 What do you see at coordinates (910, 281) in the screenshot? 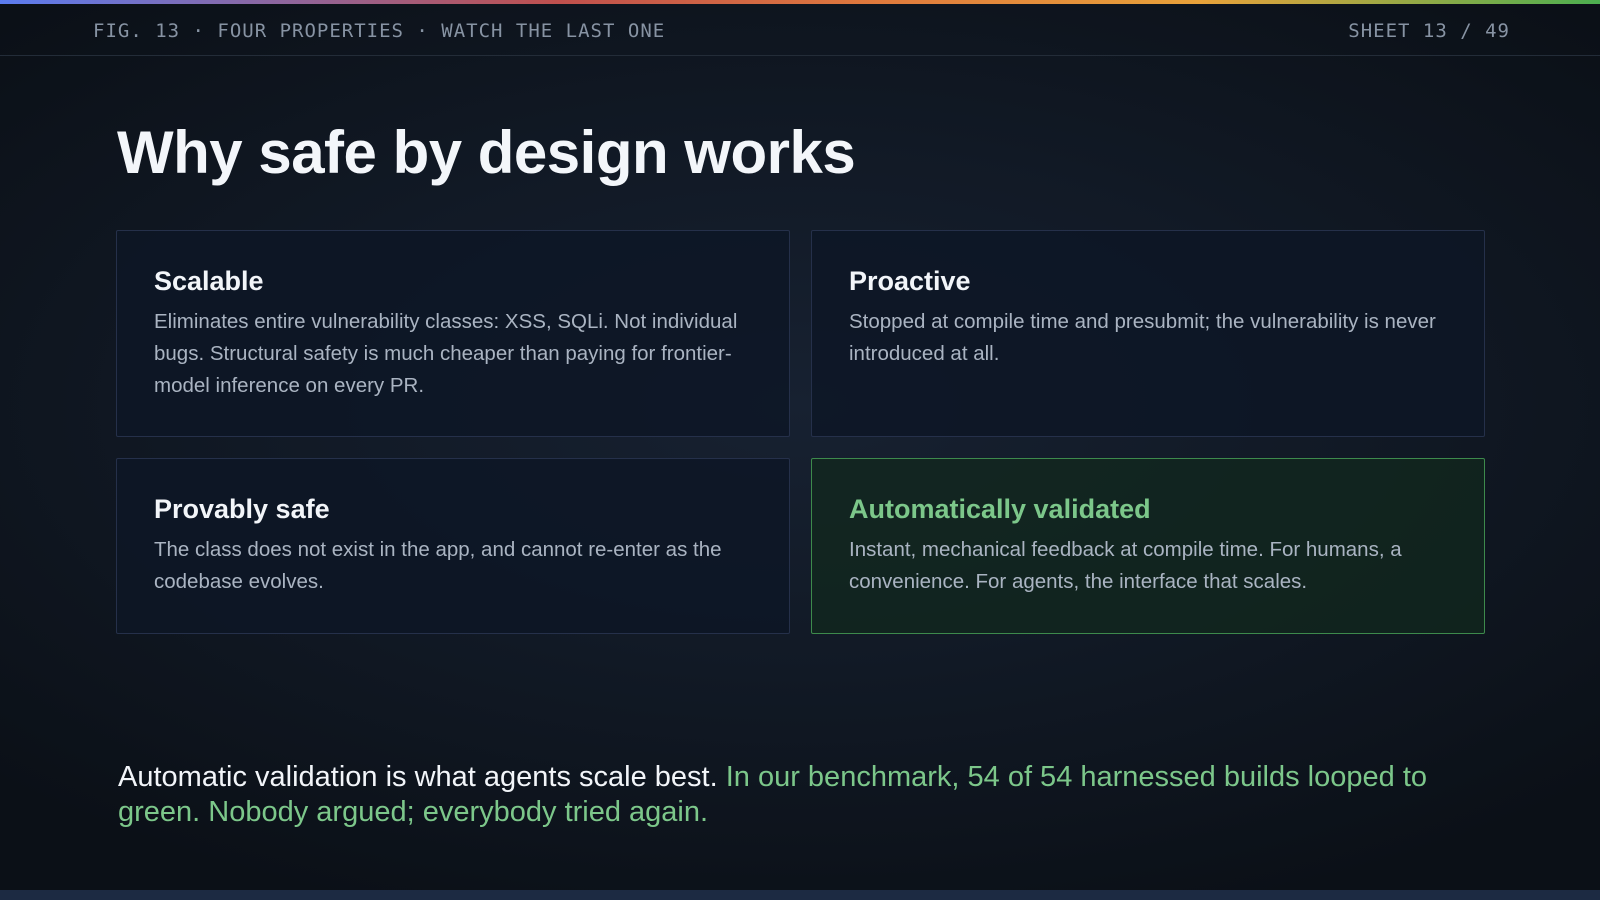
I see `card-title: Proactive` at bounding box center [910, 281].